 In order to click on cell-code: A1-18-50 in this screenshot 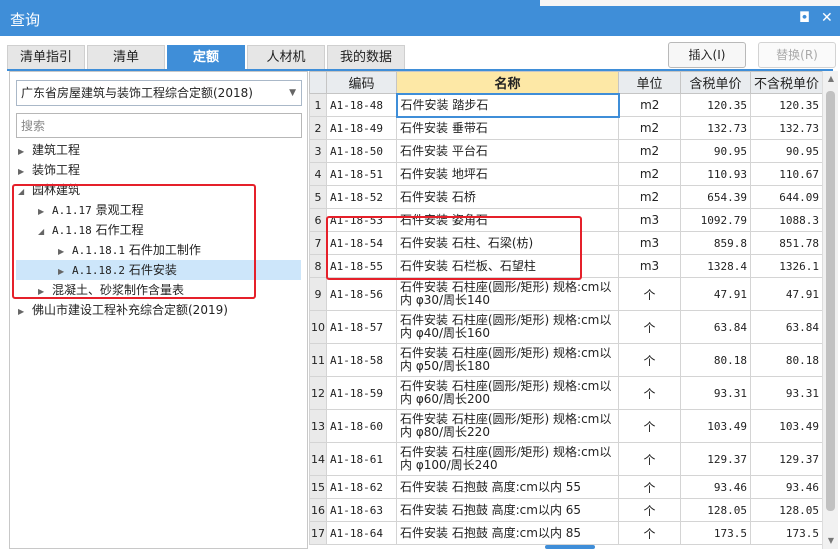, I will do `click(361, 151)`.